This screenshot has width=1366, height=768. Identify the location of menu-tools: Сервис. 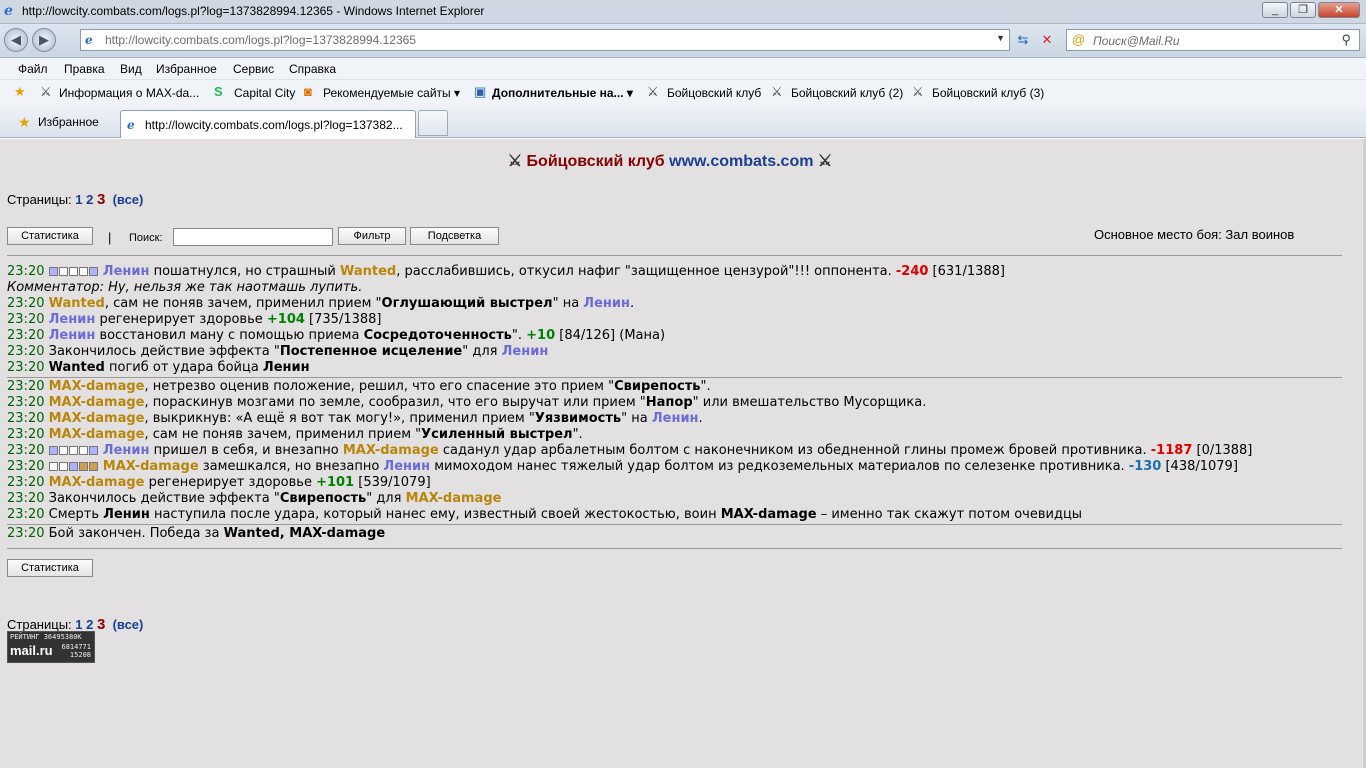
(253, 69).